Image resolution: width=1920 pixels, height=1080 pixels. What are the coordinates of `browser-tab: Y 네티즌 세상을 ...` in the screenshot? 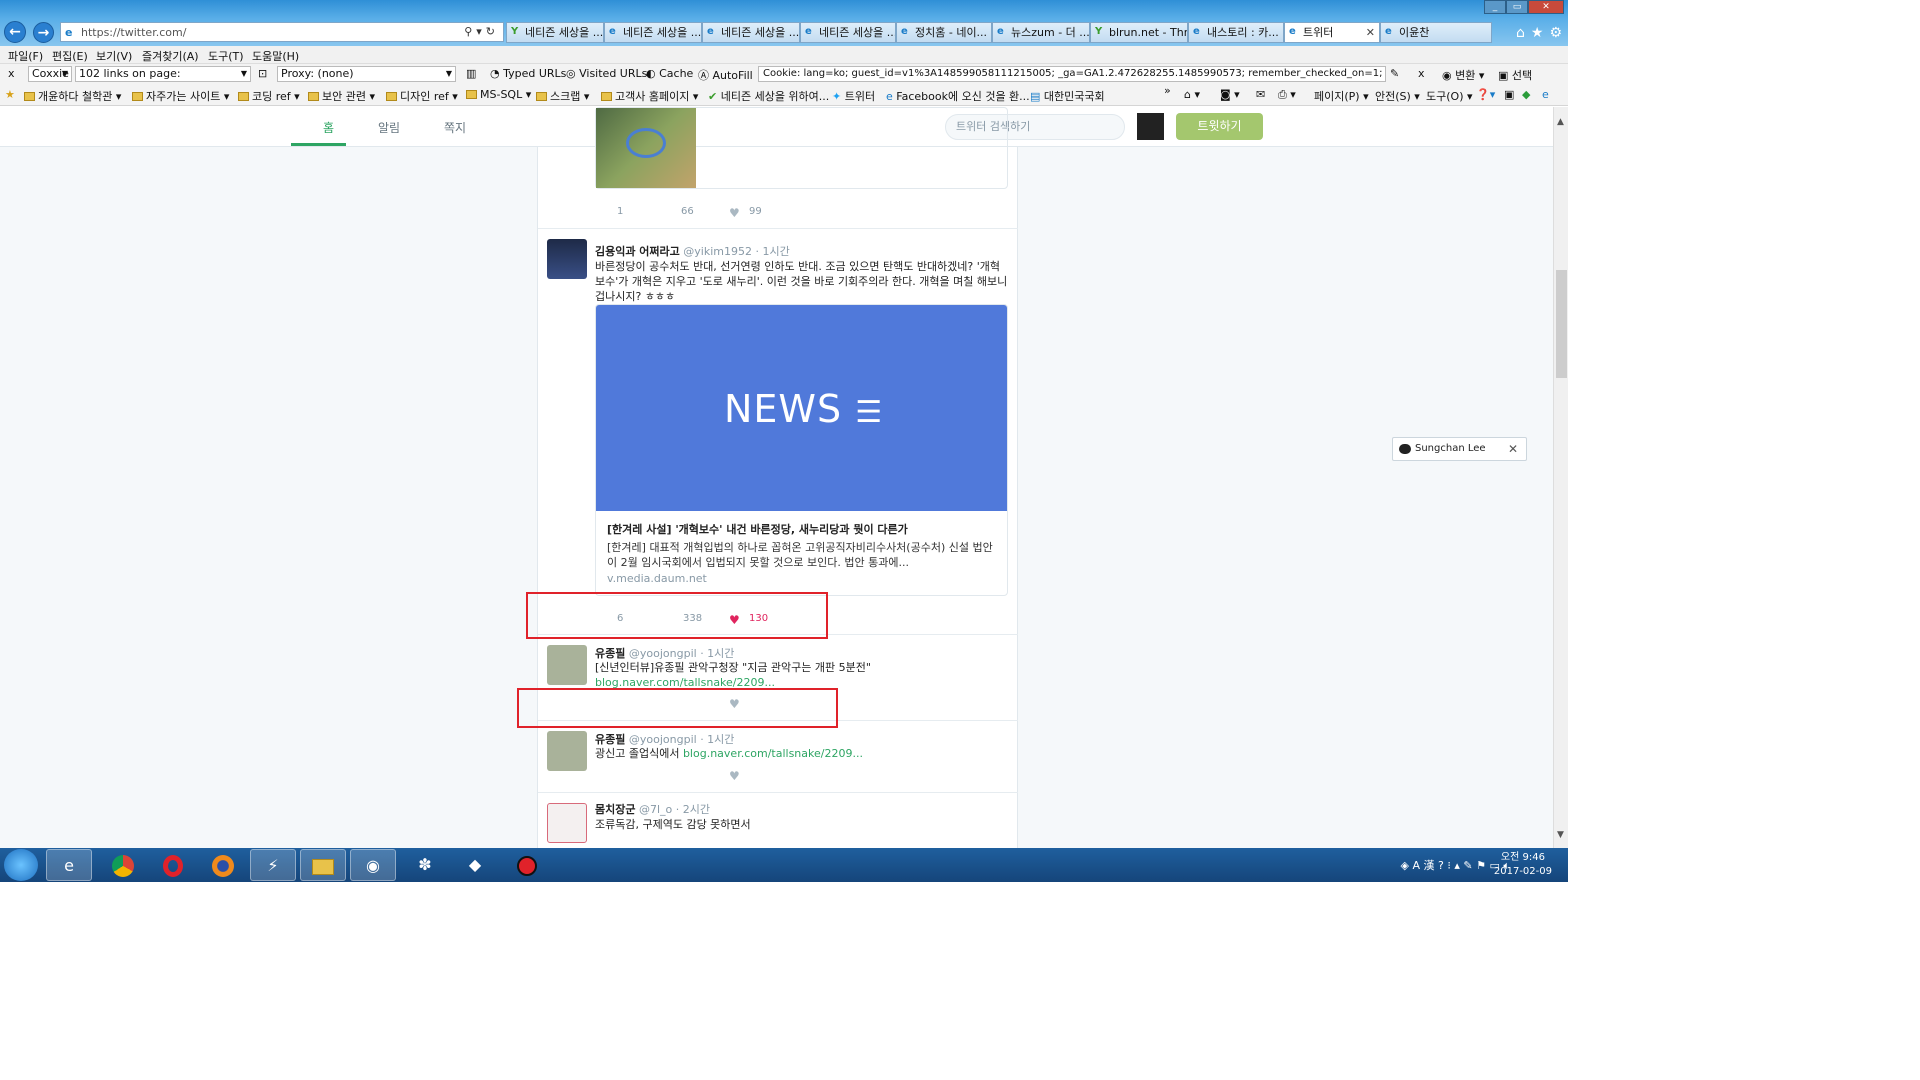 It's located at (555, 32).